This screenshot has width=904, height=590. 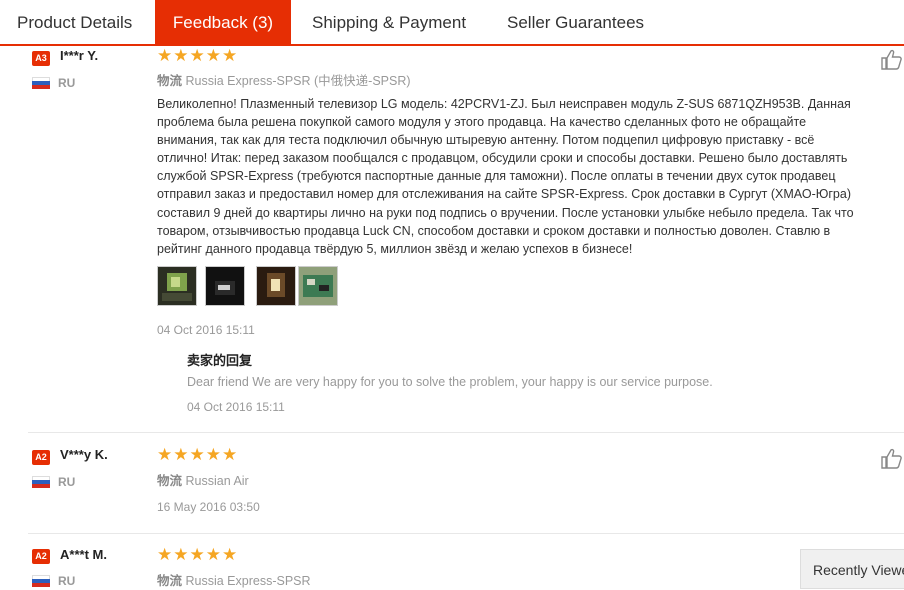 What do you see at coordinates (248, 581) in the screenshot?
I see `logistics-method: Russia Express-SPSR` at bounding box center [248, 581].